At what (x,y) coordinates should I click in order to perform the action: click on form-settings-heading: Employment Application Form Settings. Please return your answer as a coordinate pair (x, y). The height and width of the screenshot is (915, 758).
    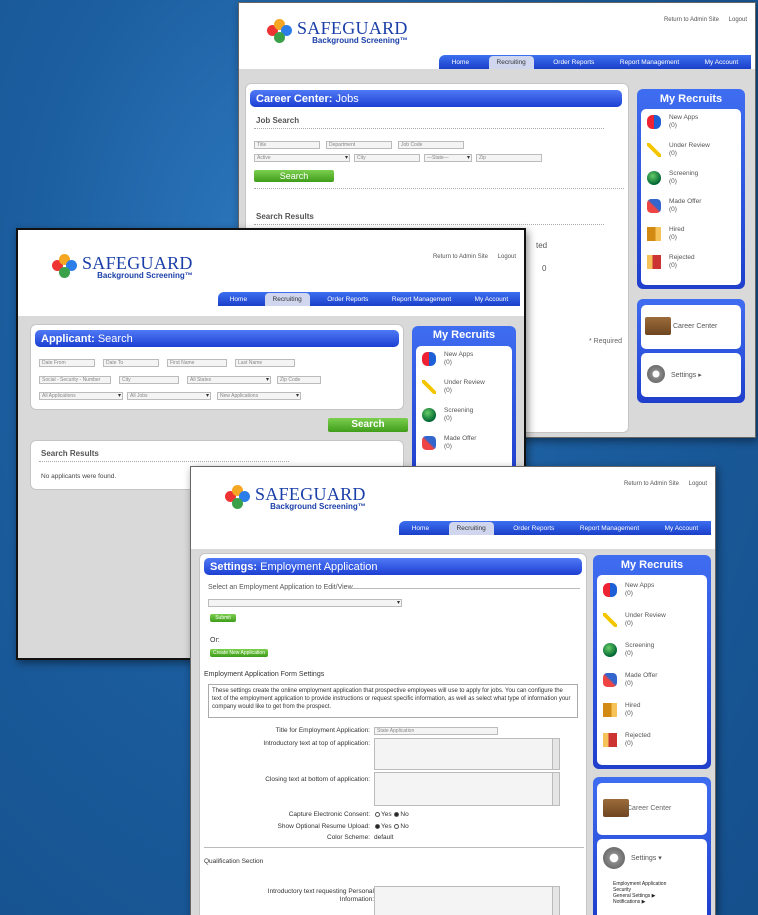
    Looking at the image, I should click on (264, 674).